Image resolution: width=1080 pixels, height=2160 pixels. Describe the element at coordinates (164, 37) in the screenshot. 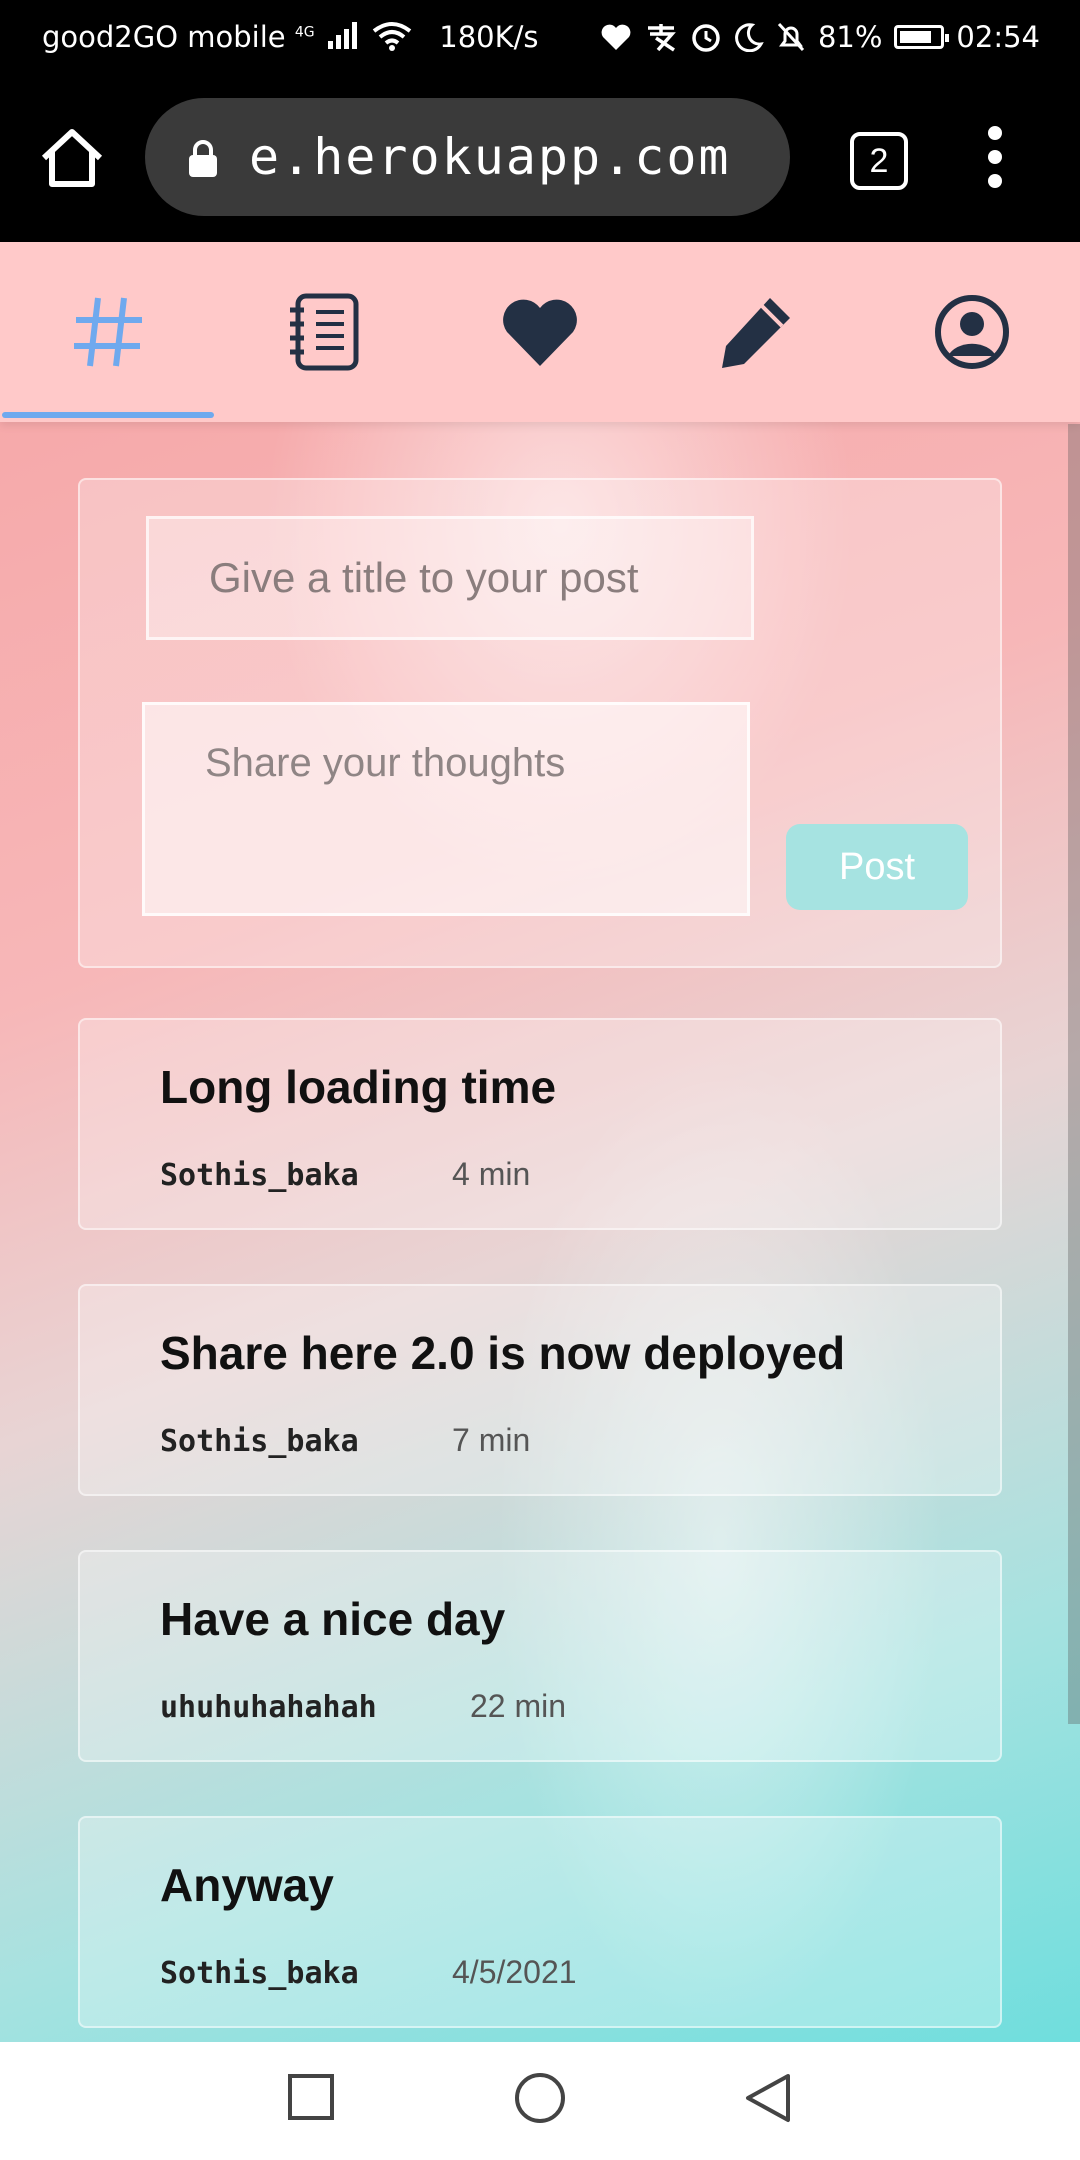

I see `carrier-label: good2GO mobile` at that location.